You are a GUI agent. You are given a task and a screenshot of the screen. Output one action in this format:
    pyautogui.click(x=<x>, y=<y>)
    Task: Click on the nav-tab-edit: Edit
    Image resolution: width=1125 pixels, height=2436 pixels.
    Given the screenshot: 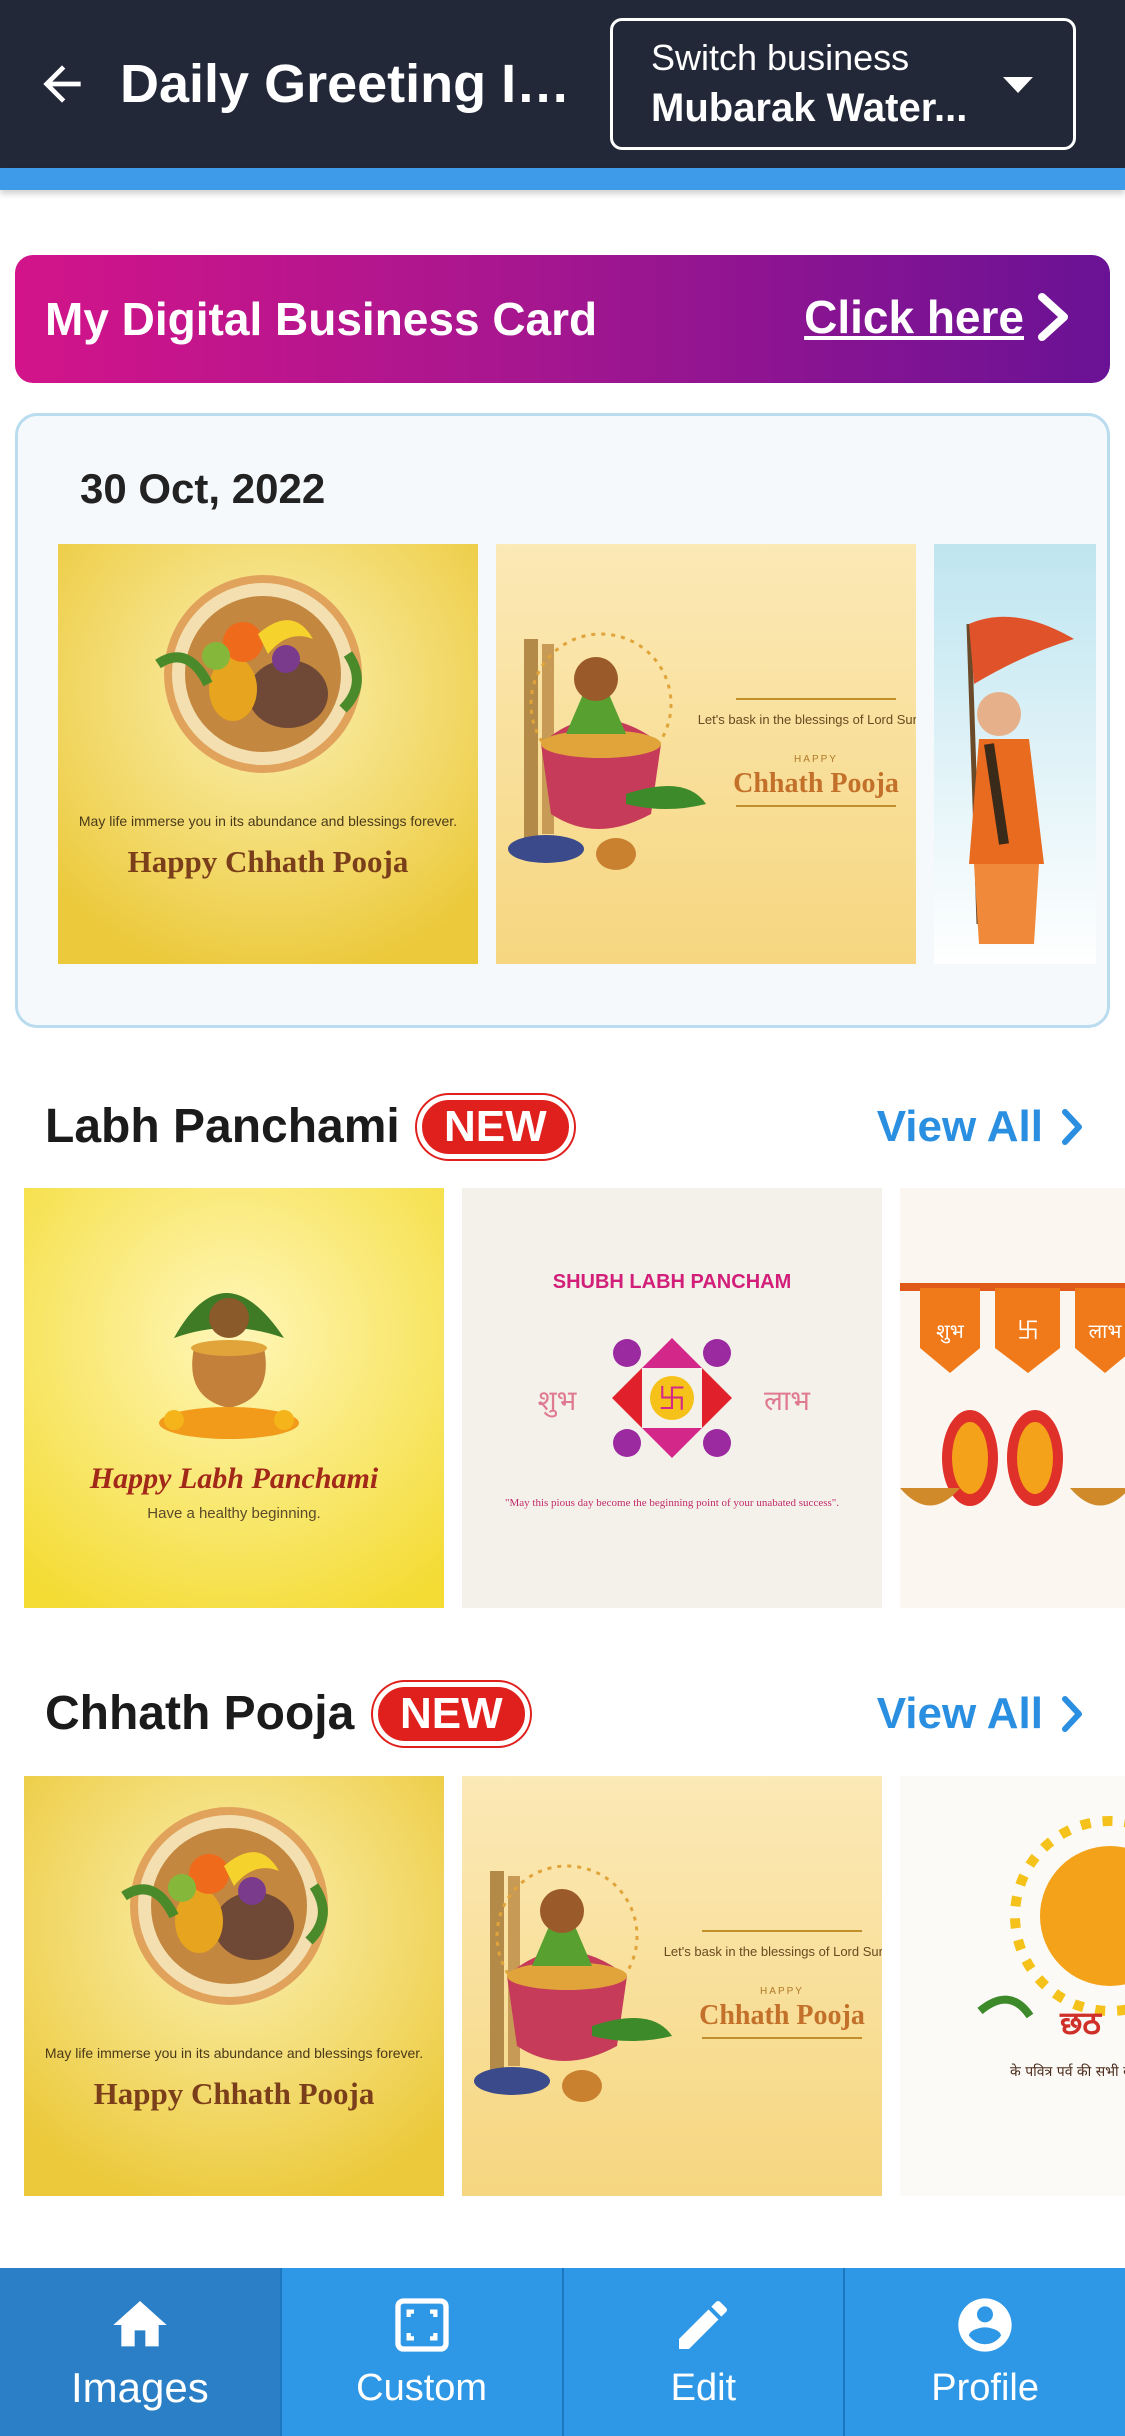 What is the action you would take?
    pyautogui.click(x=705, y=2352)
    